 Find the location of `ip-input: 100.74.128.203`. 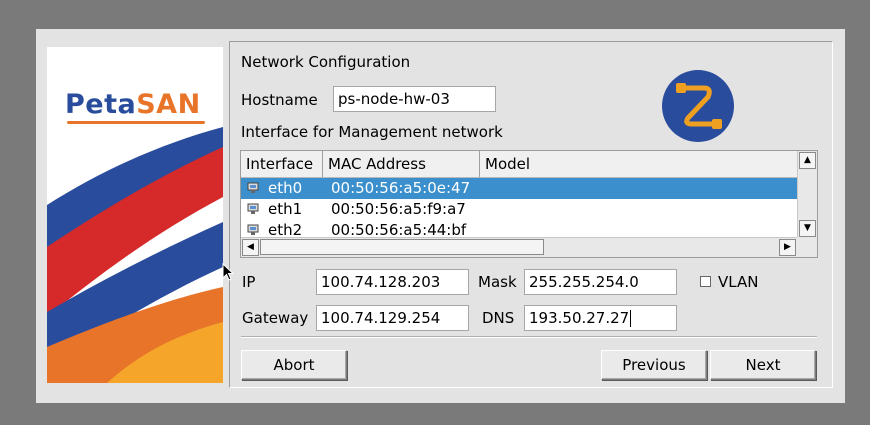

ip-input: 100.74.128.203 is located at coordinates (392, 282).